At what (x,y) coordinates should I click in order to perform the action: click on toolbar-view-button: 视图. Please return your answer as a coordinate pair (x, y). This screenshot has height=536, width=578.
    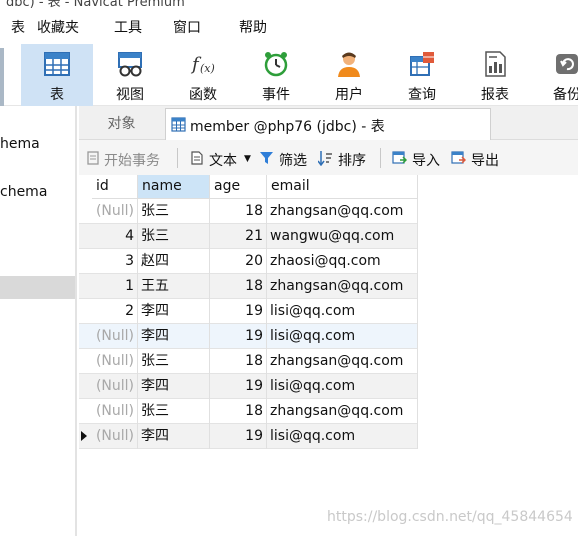
    Looking at the image, I should click on (130, 75).